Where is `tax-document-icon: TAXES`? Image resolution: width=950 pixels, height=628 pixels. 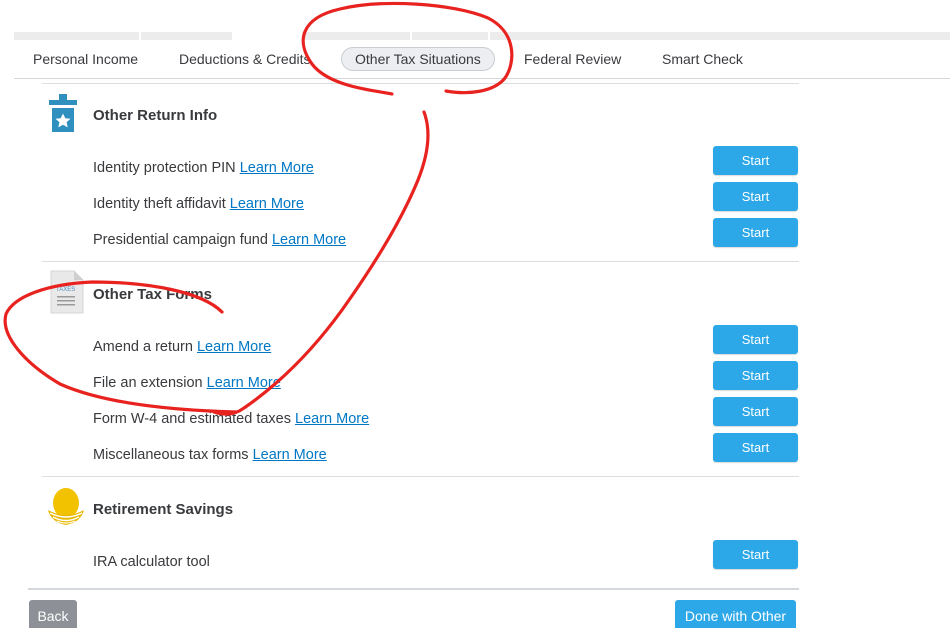
tax-document-icon: TAXES is located at coordinates (67, 294).